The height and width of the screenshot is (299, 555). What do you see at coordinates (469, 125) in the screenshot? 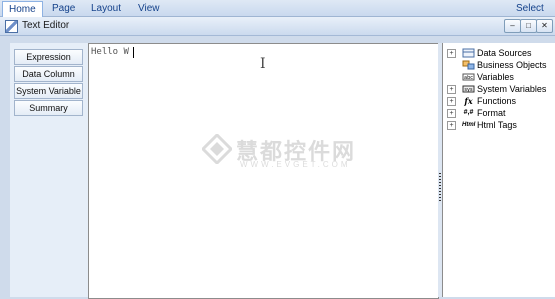
I see `html-icon: Html` at bounding box center [469, 125].